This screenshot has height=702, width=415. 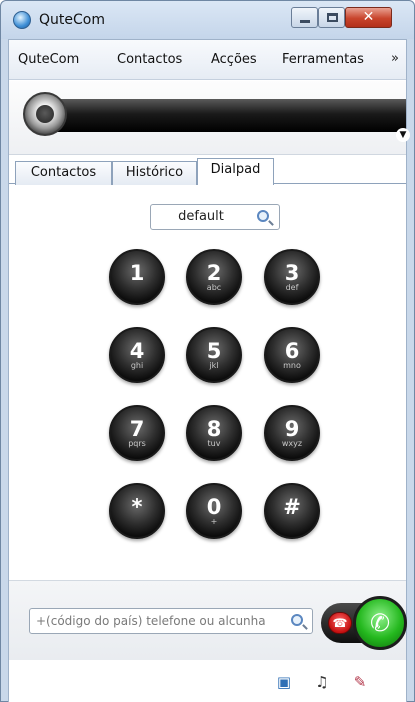 I want to click on call-phone-icon: ✆, so click(x=380, y=623).